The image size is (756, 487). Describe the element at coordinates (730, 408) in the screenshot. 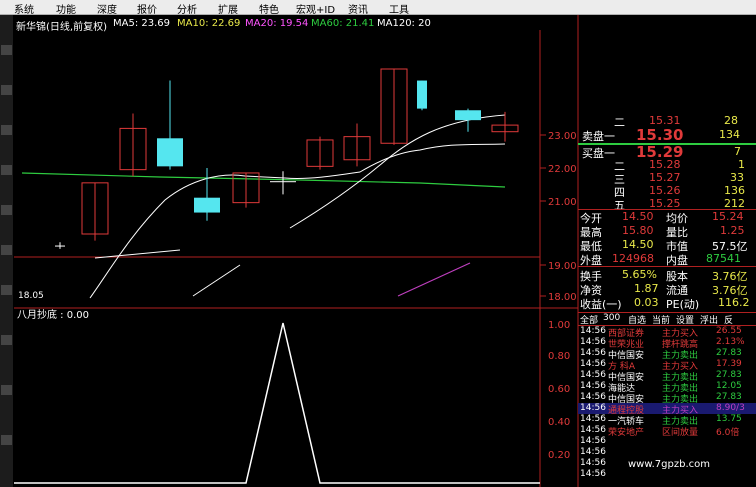

I see `tick-value: 8.90/3` at that location.